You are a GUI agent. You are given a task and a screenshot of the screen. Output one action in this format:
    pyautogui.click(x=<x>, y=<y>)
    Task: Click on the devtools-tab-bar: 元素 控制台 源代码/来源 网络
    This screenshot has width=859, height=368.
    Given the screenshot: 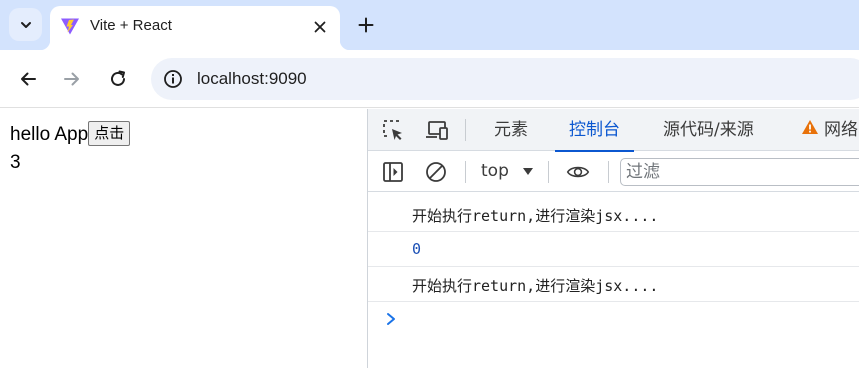 What is the action you would take?
    pyautogui.click(x=613, y=130)
    